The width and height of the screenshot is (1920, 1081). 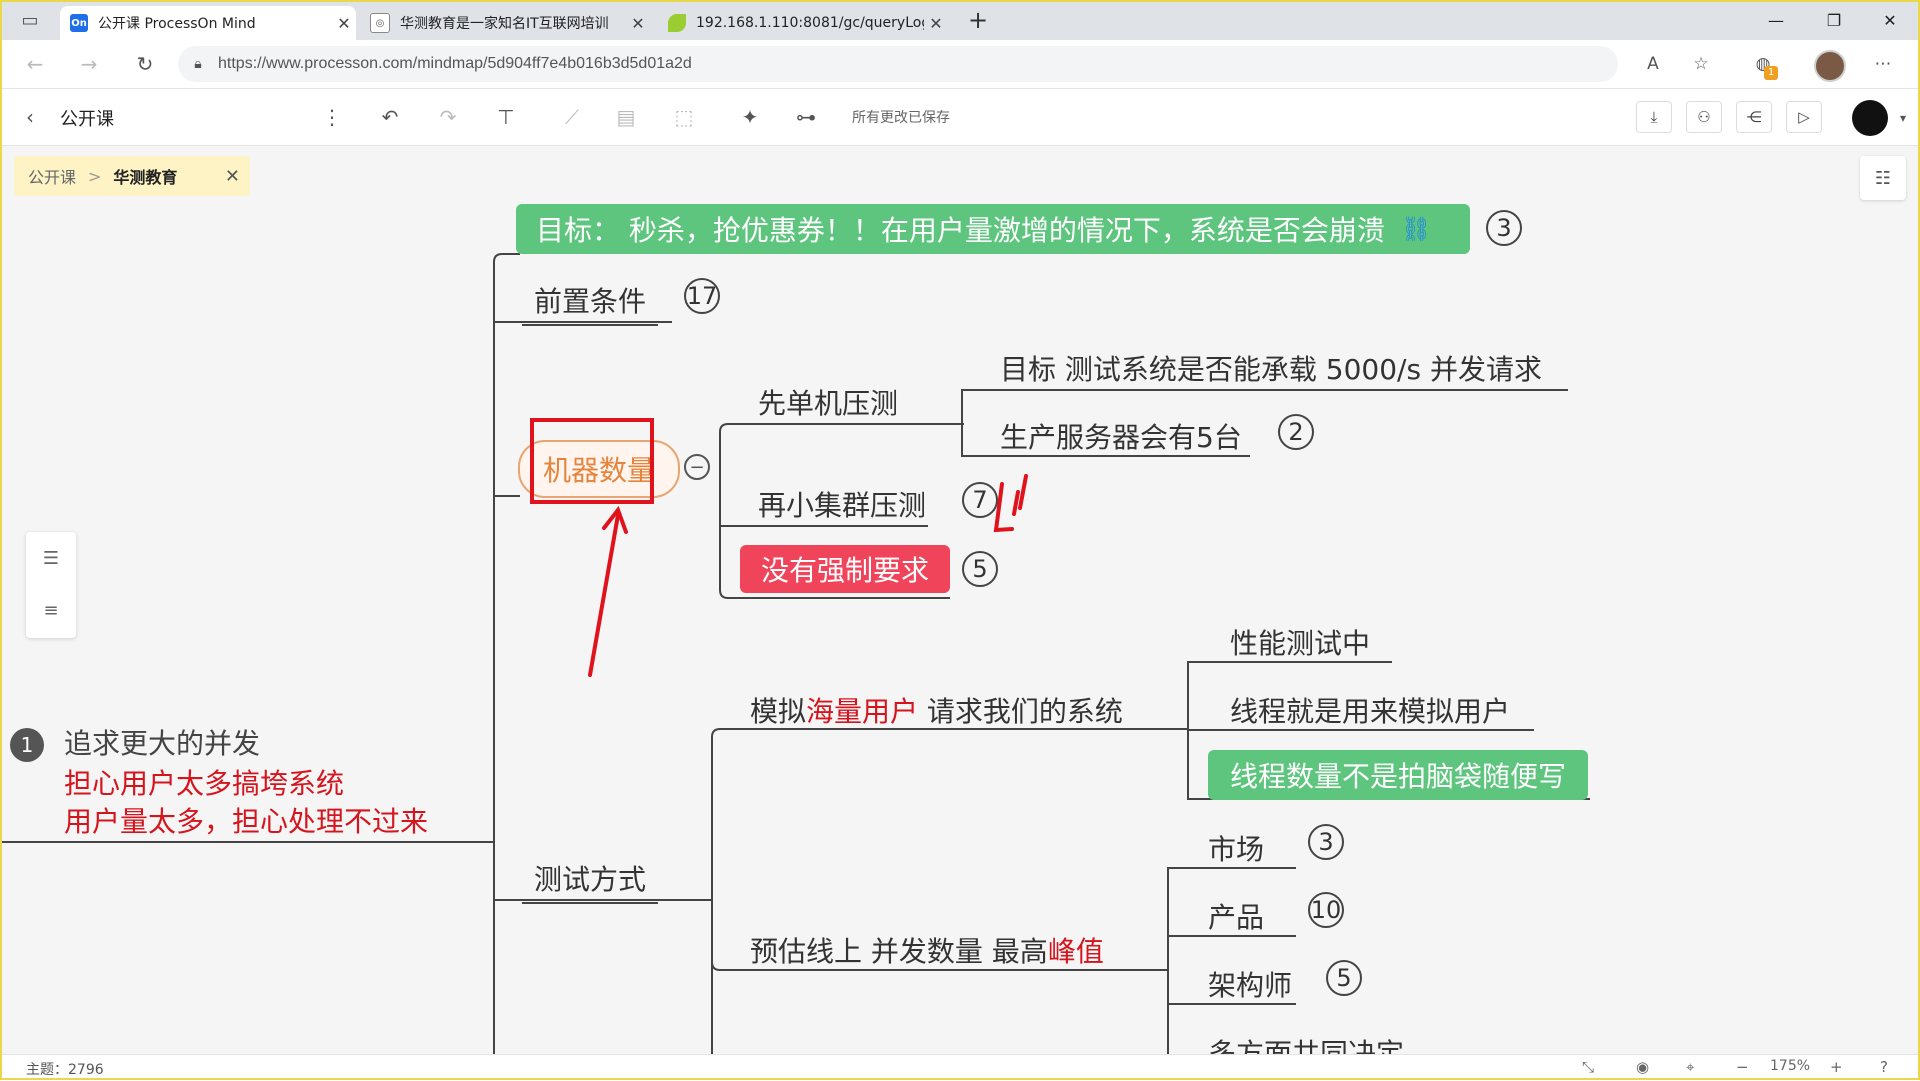 What do you see at coordinates (1742, 1067) in the screenshot?
I see `zoom-out-icon: −` at bounding box center [1742, 1067].